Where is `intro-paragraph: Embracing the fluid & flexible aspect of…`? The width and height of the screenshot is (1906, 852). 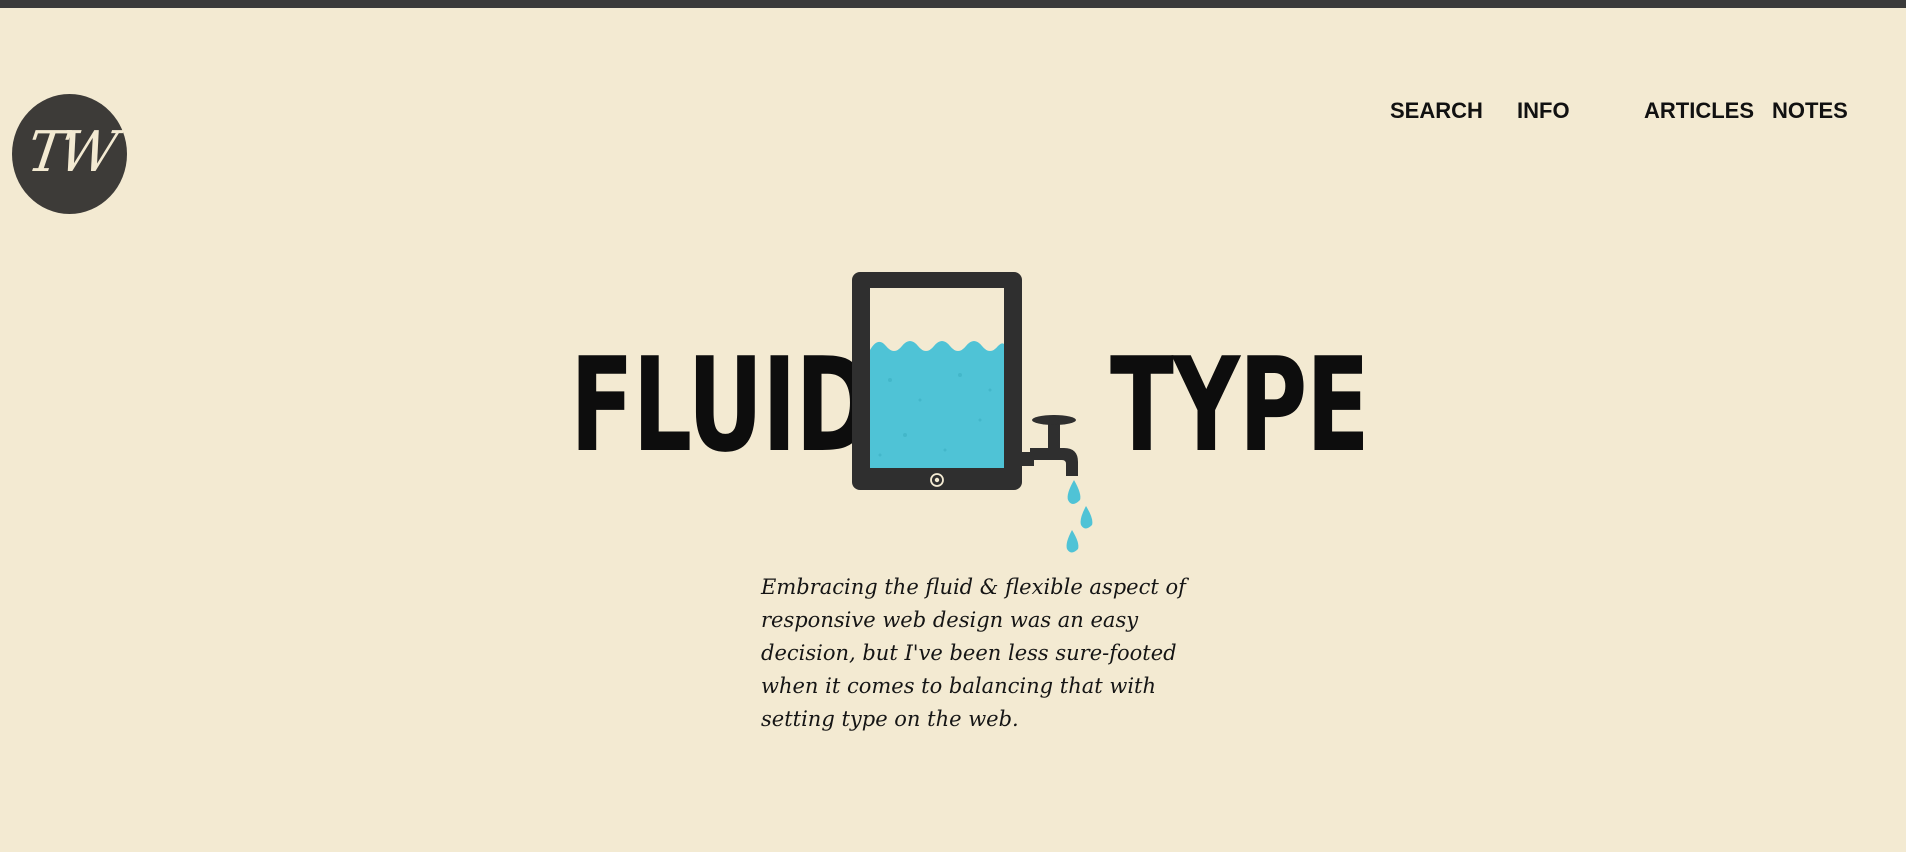
intro-paragraph: Embracing the fluid & flexible aspect of… is located at coordinates (973, 653).